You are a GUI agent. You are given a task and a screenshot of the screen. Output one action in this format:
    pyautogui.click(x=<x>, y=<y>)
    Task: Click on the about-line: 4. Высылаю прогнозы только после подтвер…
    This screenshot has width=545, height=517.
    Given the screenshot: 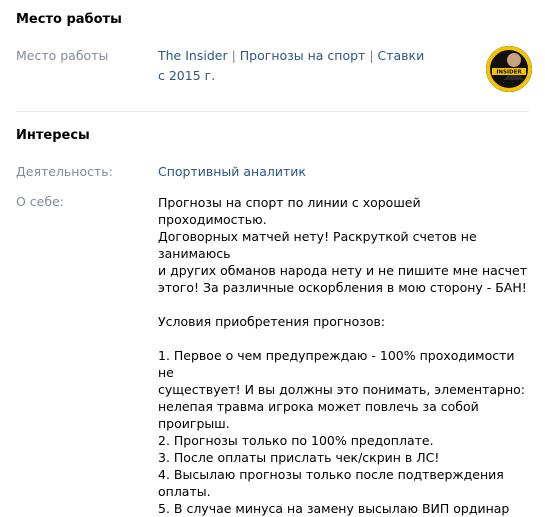 What is the action you would take?
    pyautogui.click(x=331, y=474)
    